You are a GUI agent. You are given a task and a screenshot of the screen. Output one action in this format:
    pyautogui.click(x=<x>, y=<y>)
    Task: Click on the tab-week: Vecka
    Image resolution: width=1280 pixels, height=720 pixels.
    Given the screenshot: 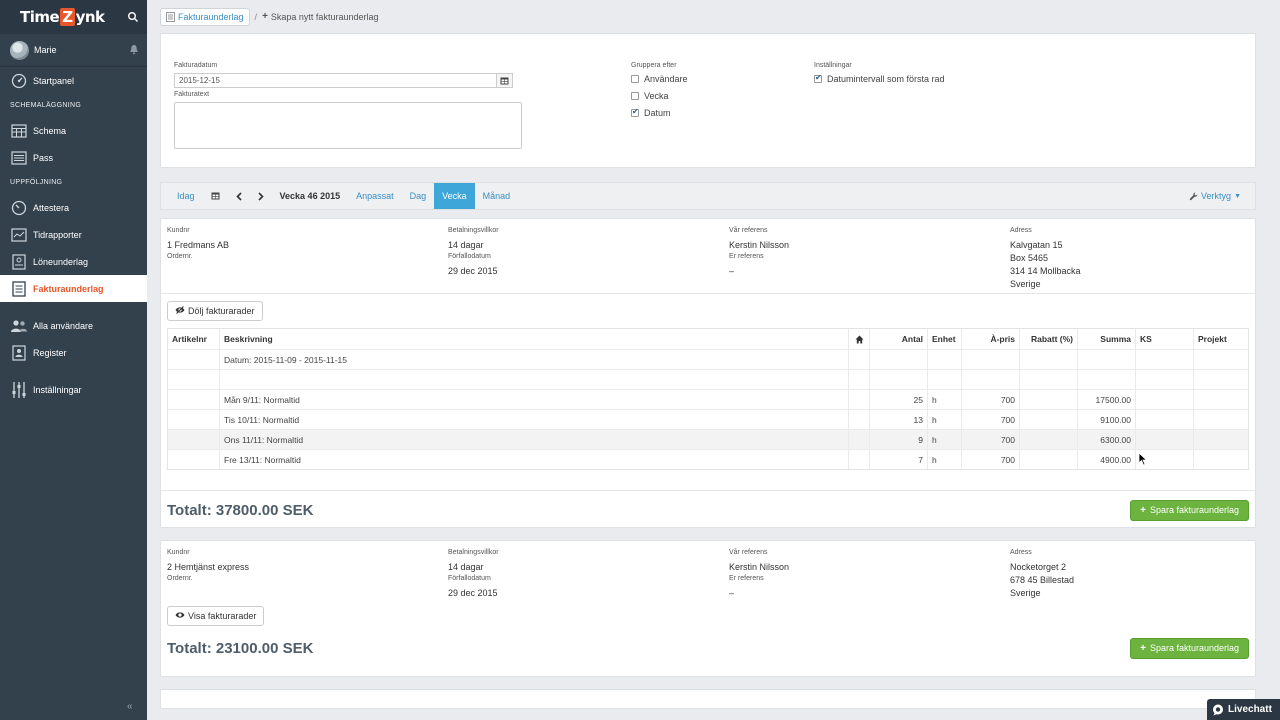 What is the action you would take?
    pyautogui.click(x=454, y=196)
    